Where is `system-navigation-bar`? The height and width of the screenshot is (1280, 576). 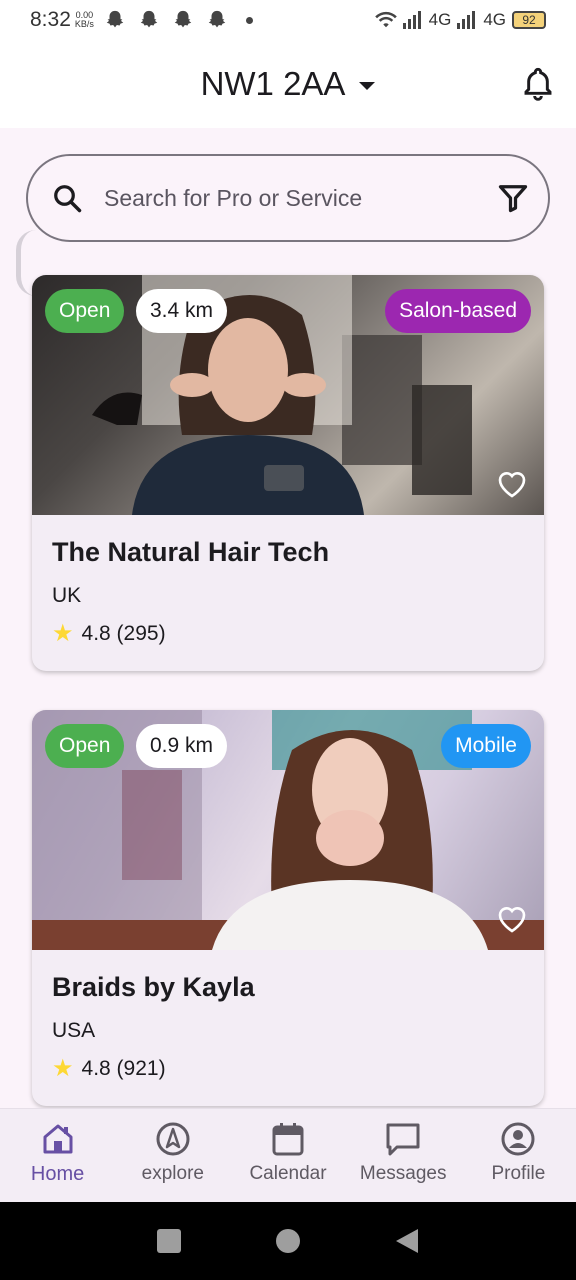 system-navigation-bar is located at coordinates (288, 1241).